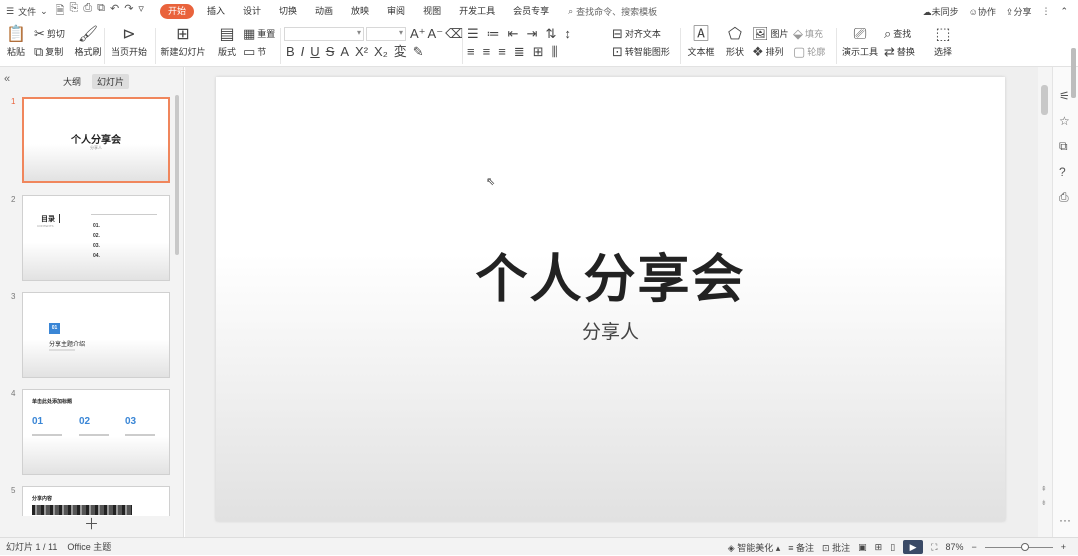  I want to click on align-left-icon: ≡, so click(471, 51).